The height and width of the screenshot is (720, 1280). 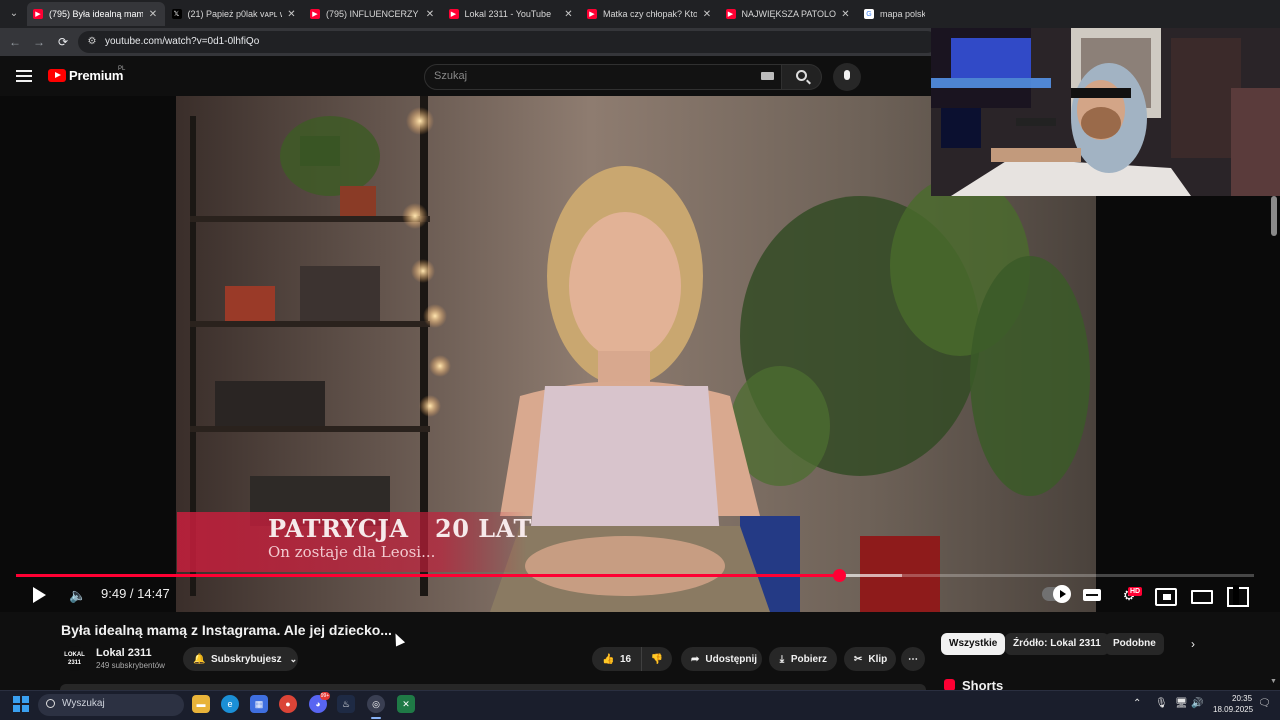 What do you see at coordinates (400, 528) in the screenshot?
I see `overlay-name: PATRYCJA 20 LAT` at bounding box center [400, 528].